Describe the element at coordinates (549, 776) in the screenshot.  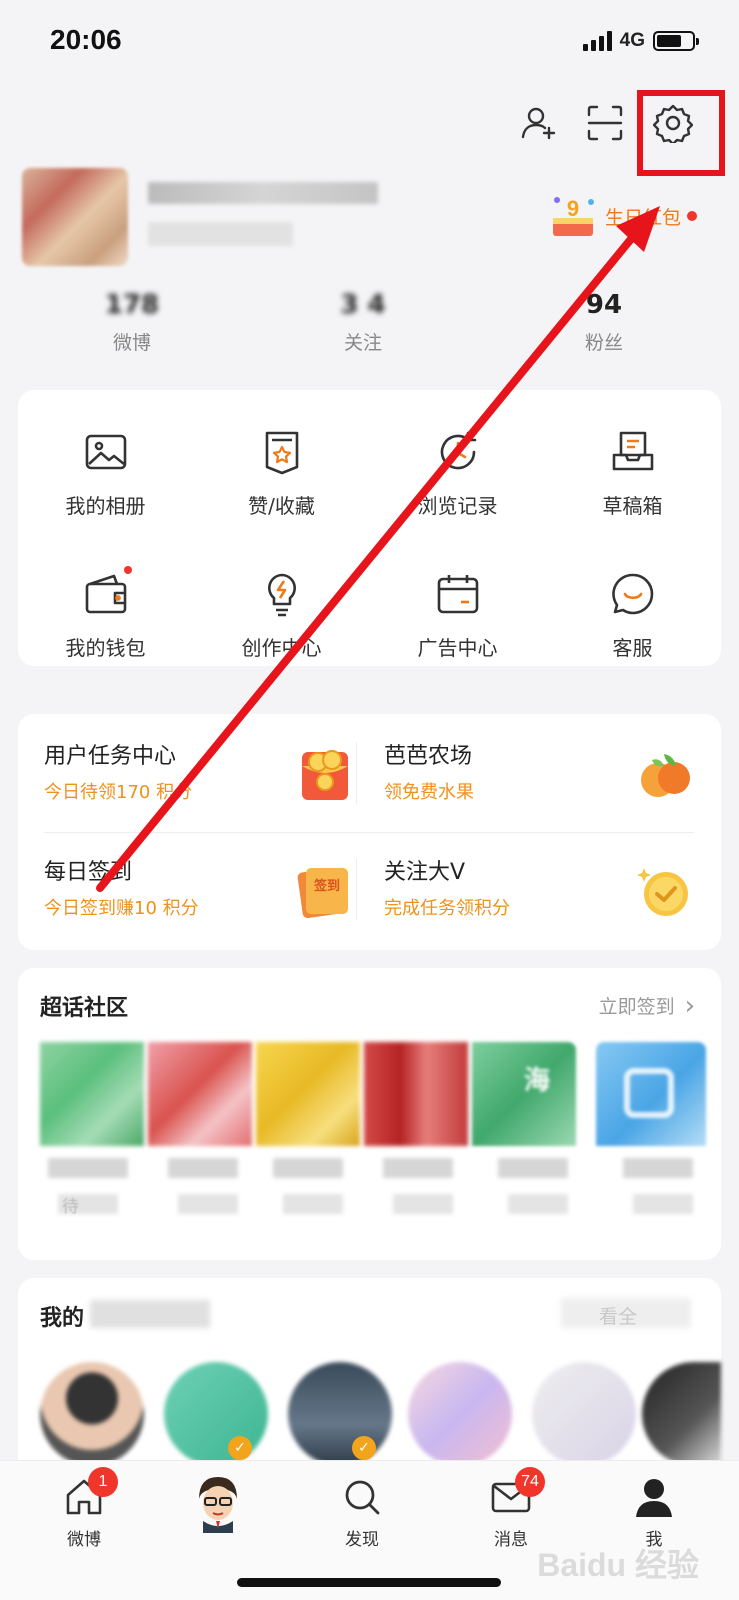
I see `task-farm: 芭芭农场 领免费水果` at that location.